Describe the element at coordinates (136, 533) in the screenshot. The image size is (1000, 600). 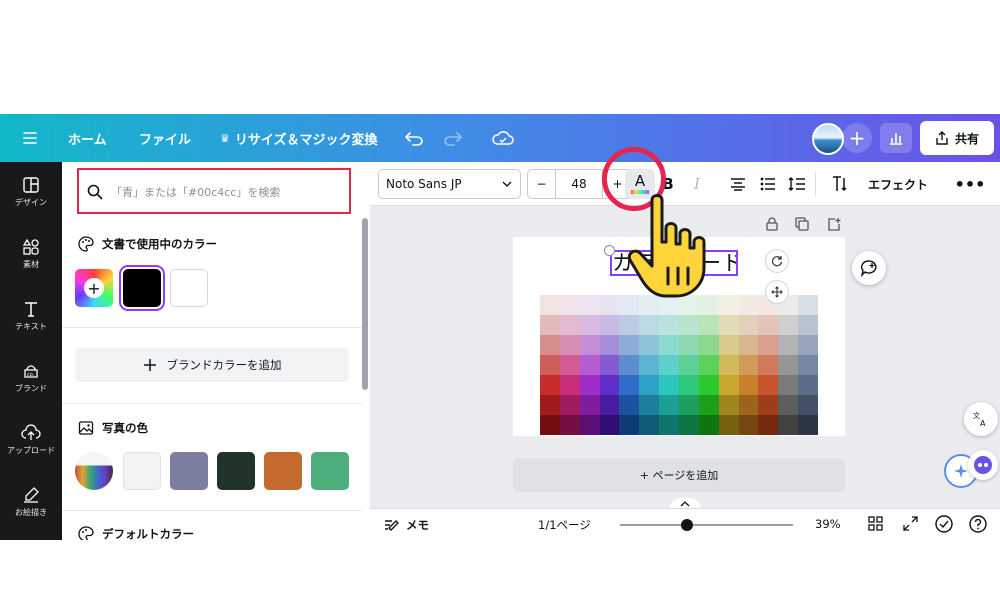
I see `default-colors-heading: デフォルトカラー` at that location.